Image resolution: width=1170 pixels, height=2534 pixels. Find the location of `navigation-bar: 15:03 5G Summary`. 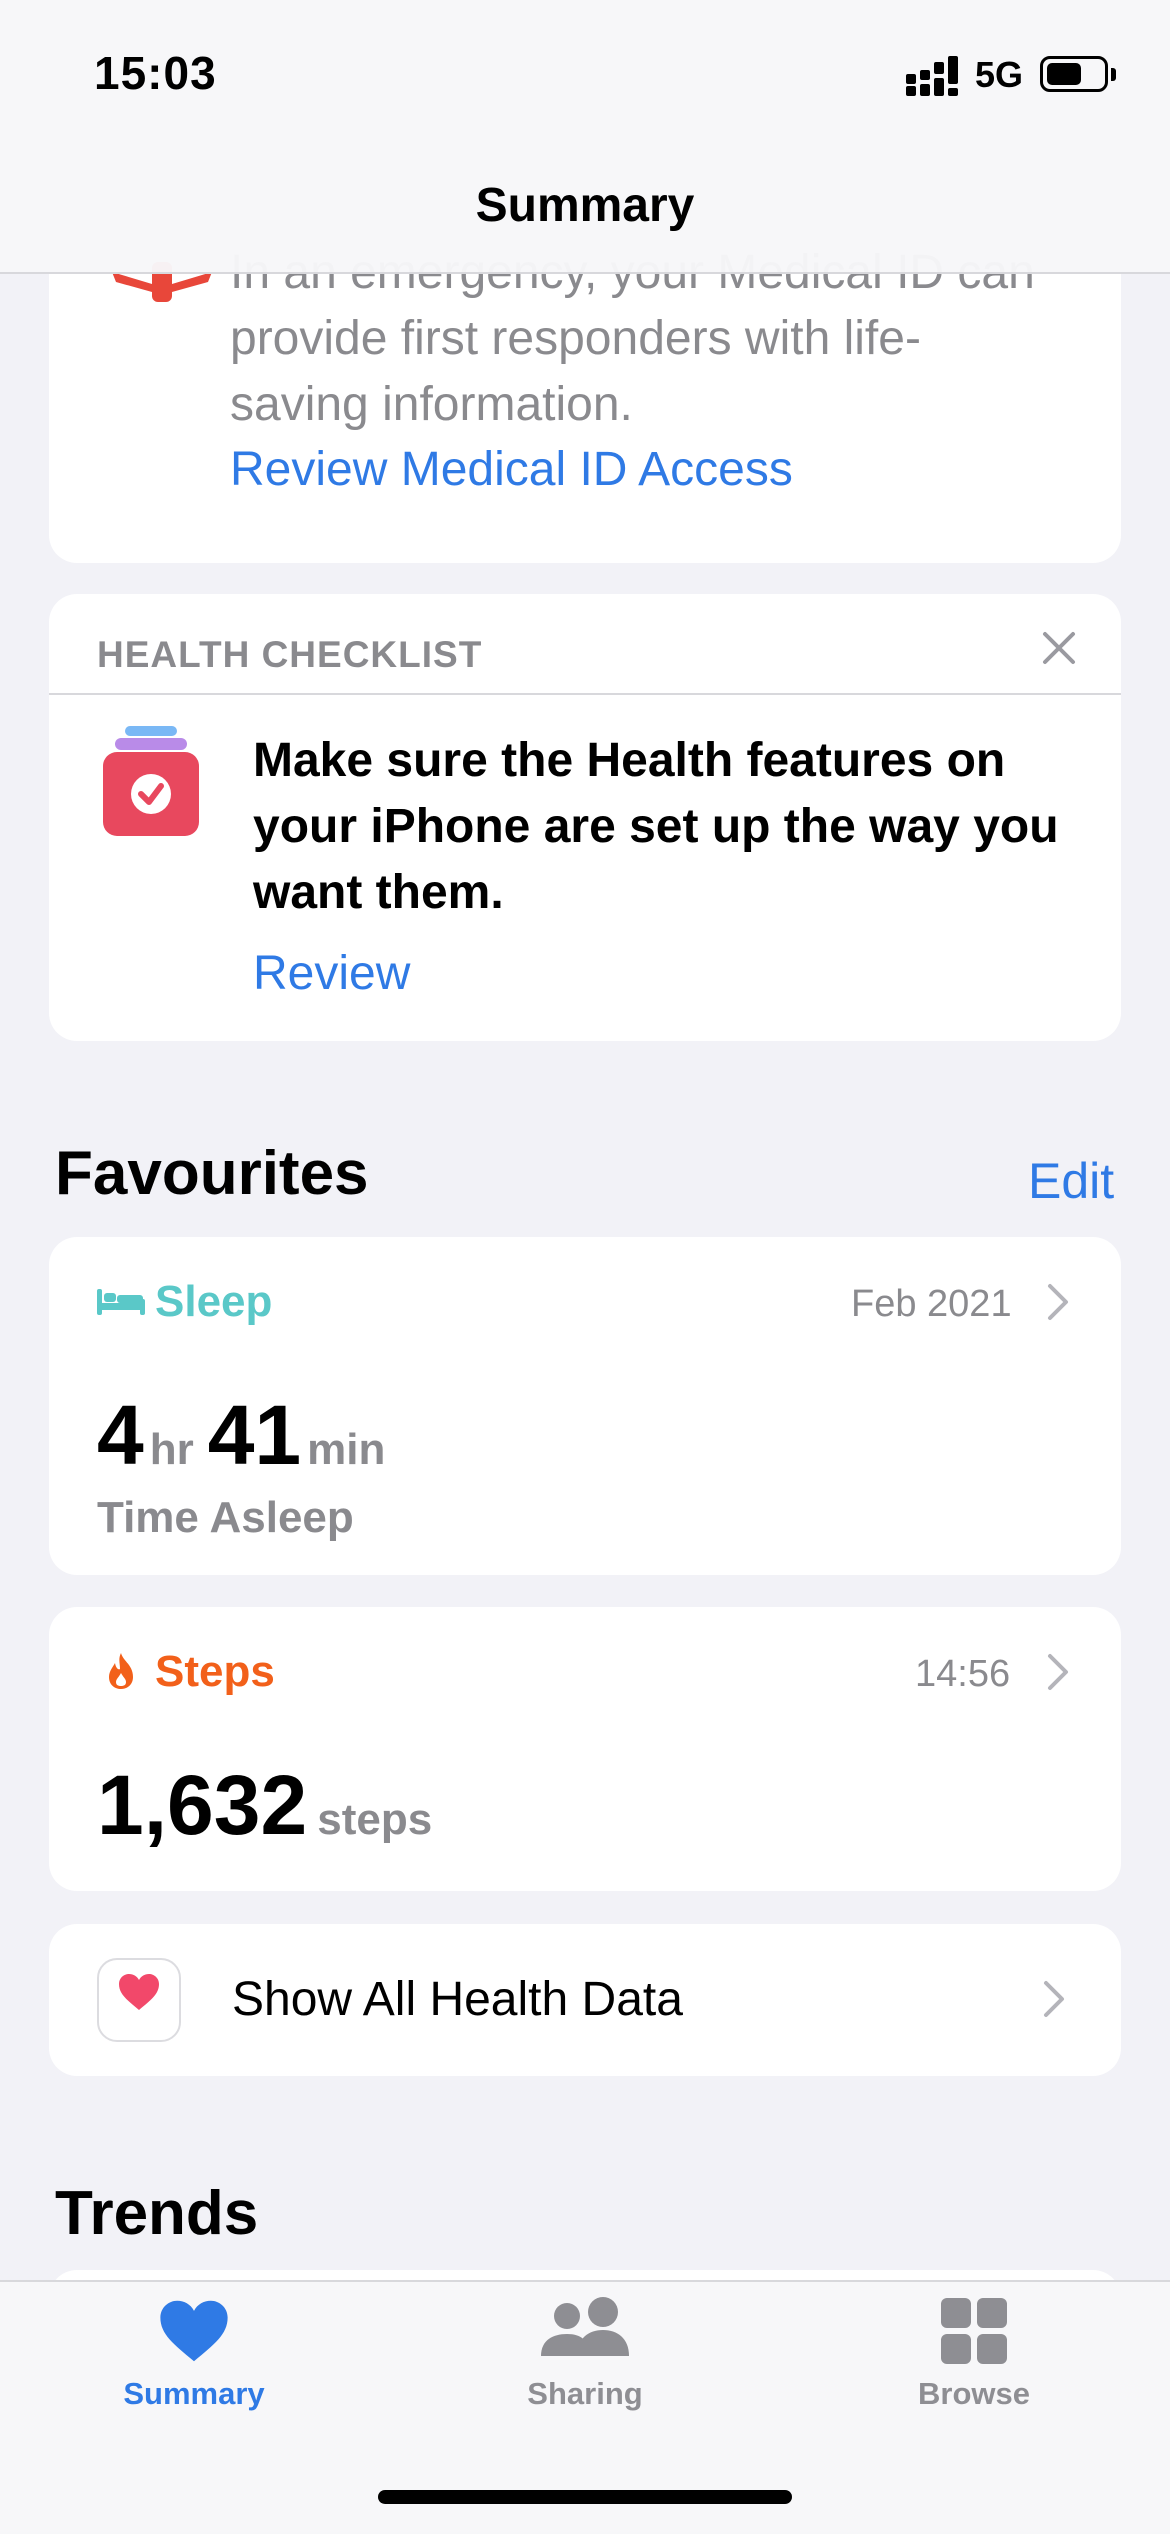

navigation-bar: 15:03 5G Summary is located at coordinates (585, 137).